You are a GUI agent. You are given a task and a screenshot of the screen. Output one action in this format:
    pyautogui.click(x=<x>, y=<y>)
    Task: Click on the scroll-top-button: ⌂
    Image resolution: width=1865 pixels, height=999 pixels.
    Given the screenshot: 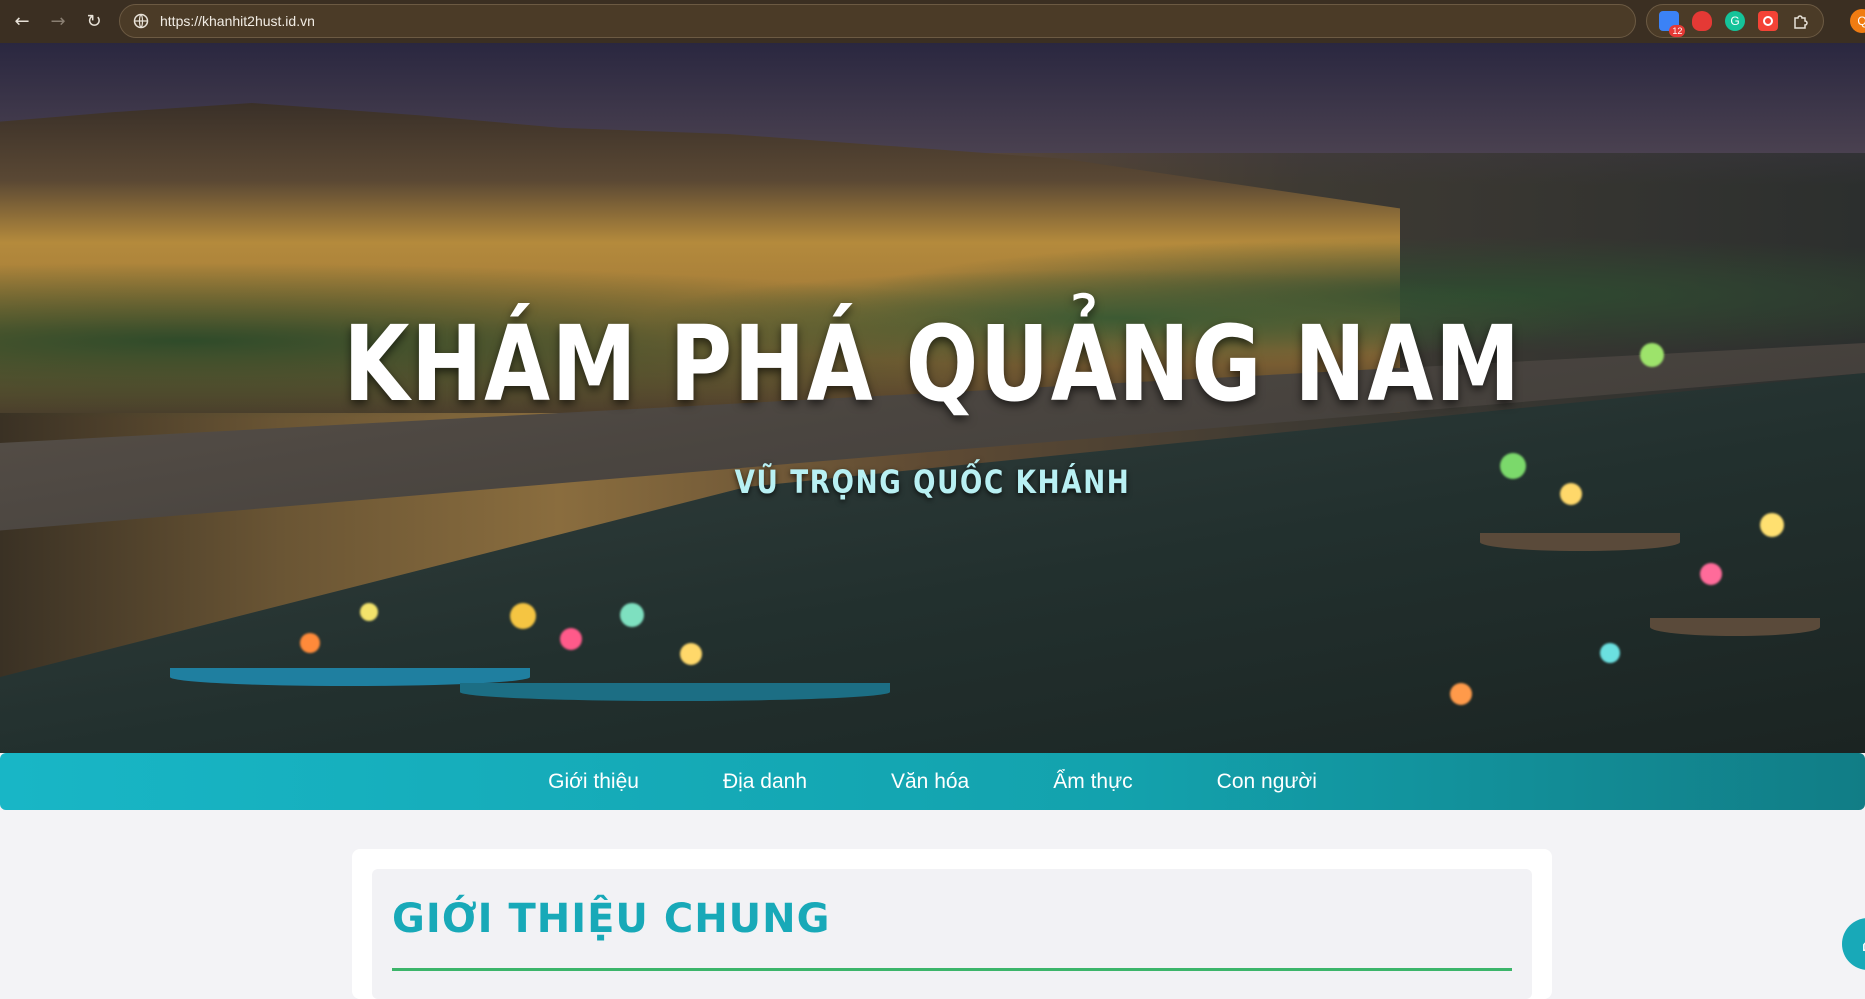 What is the action you would take?
    pyautogui.click(x=1853, y=944)
    